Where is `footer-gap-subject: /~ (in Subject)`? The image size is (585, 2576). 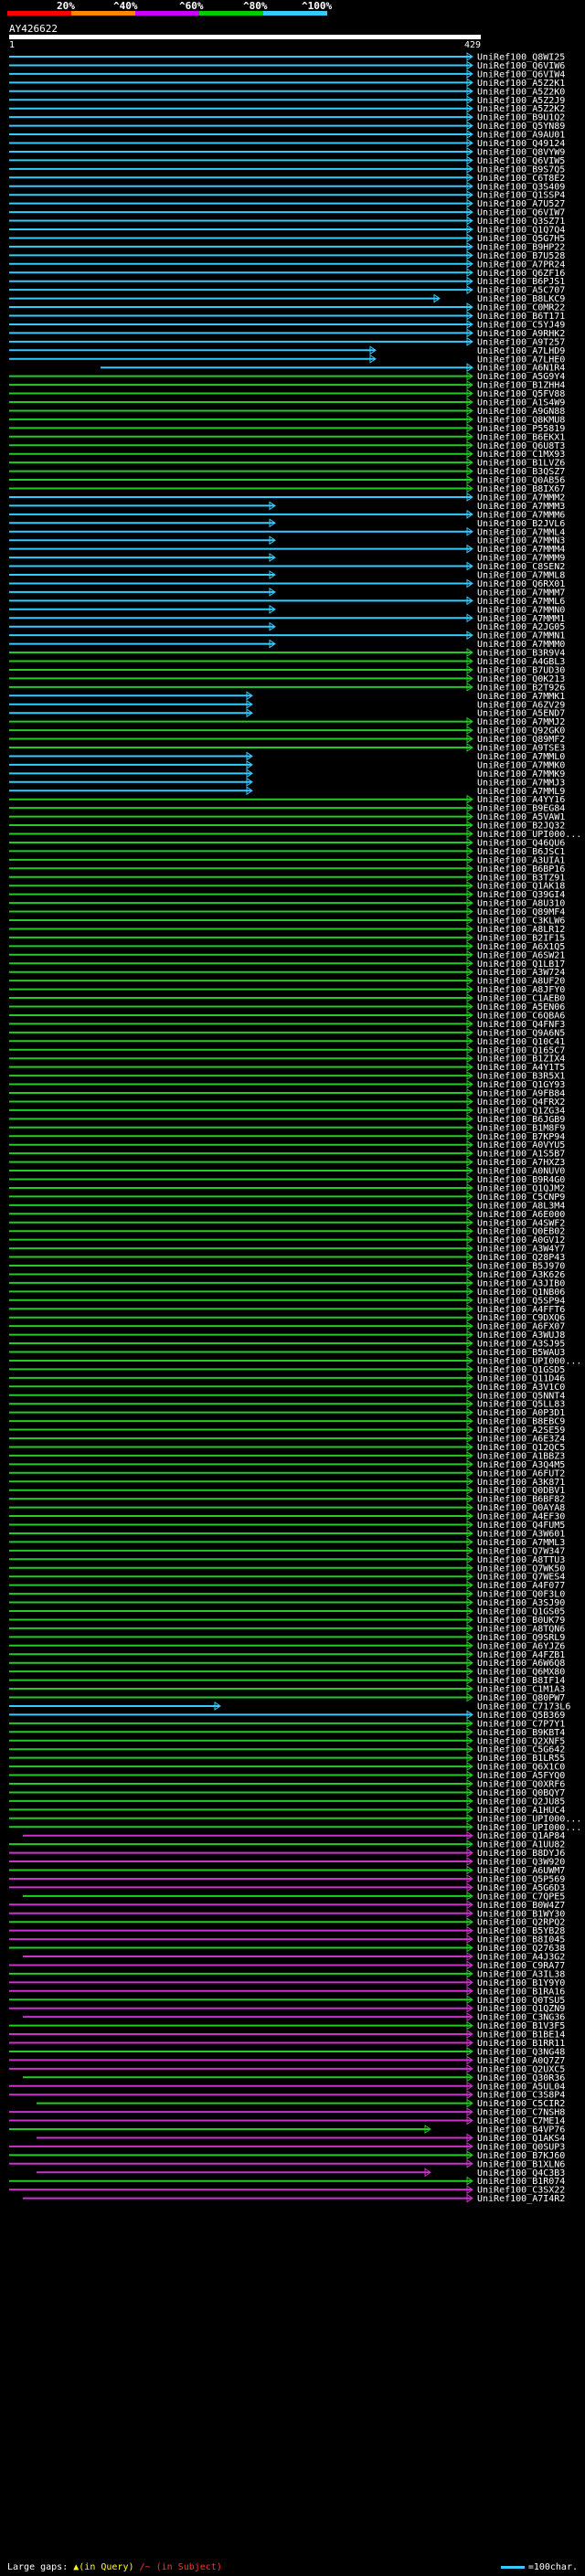 footer-gap-subject: /~ (in Subject) is located at coordinates (180, 2567).